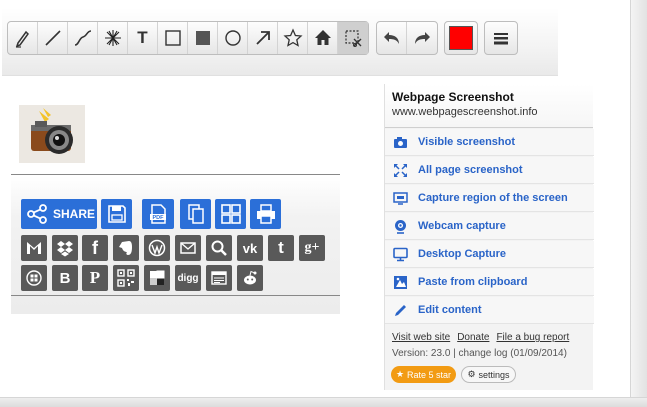  What do you see at coordinates (250, 248) in the screenshot?
I see `vk-share-button: vk` at bounding box center [250, 248].